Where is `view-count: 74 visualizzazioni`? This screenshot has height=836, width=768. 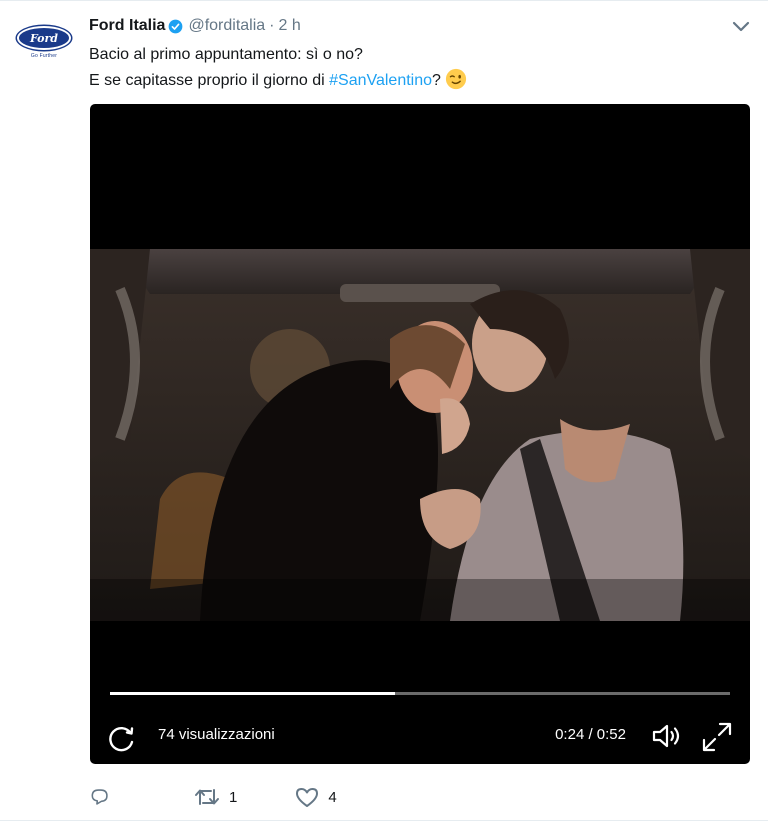 view-count: 74 visualizzazioni is located at coordinates (216, 734).